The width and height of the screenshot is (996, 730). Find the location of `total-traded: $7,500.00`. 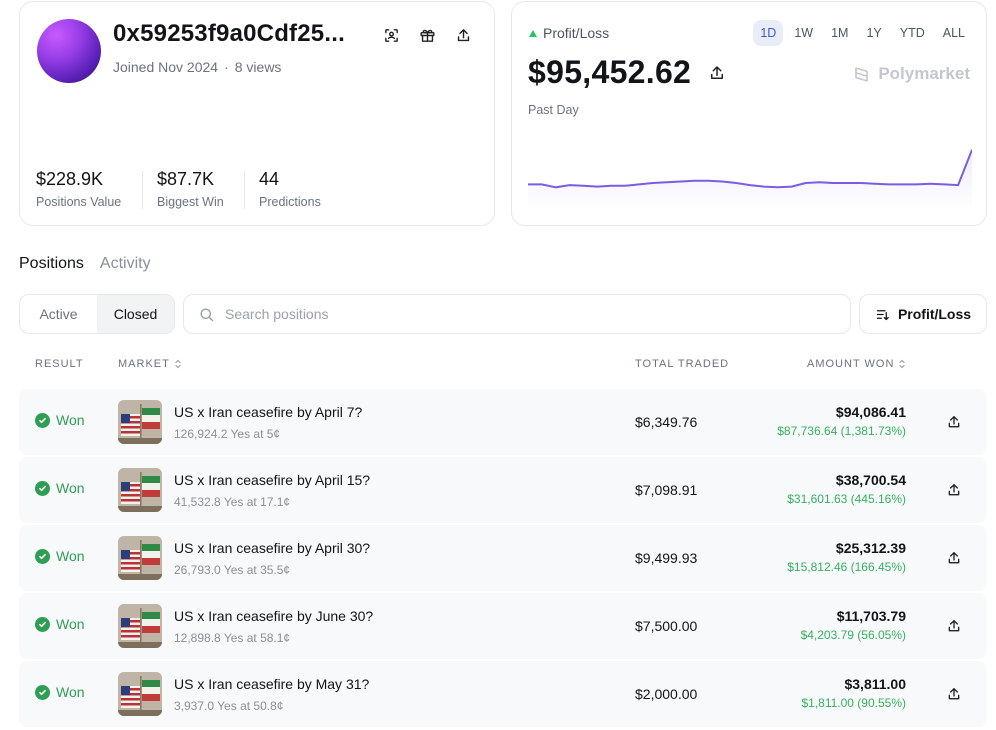

total-traded: $7,500.00 is located at coordinates (666, 626).